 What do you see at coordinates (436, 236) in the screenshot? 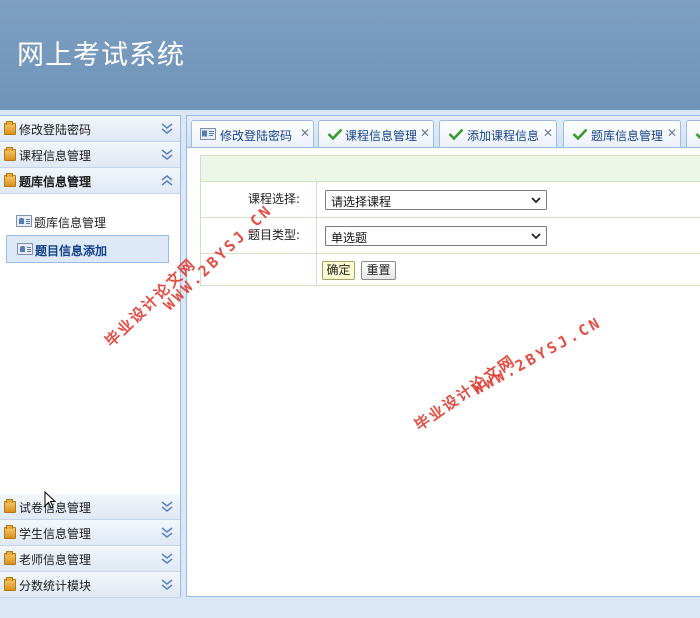
I see `question-type-select: 单选题` at bounding box center [436, 236].